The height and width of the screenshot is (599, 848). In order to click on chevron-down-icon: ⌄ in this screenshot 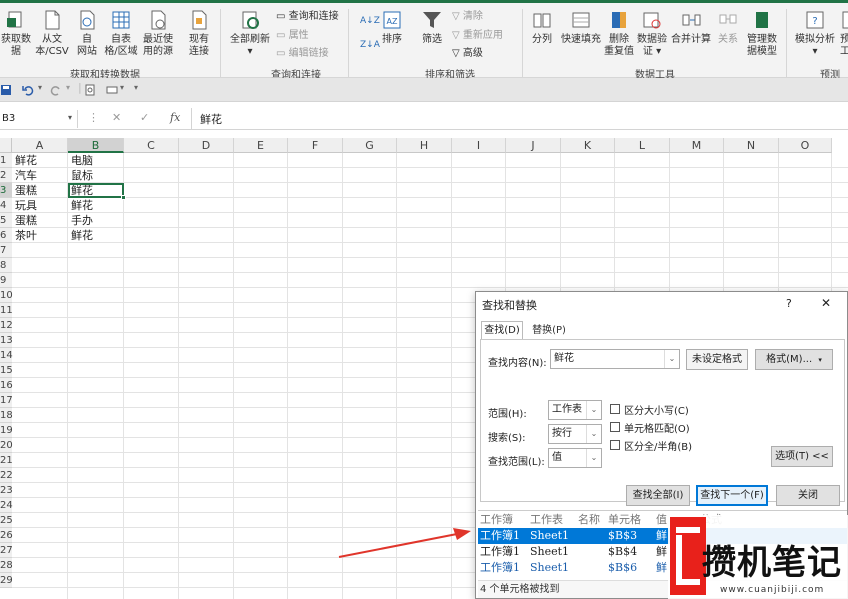, I will do `click(671, 359)`.